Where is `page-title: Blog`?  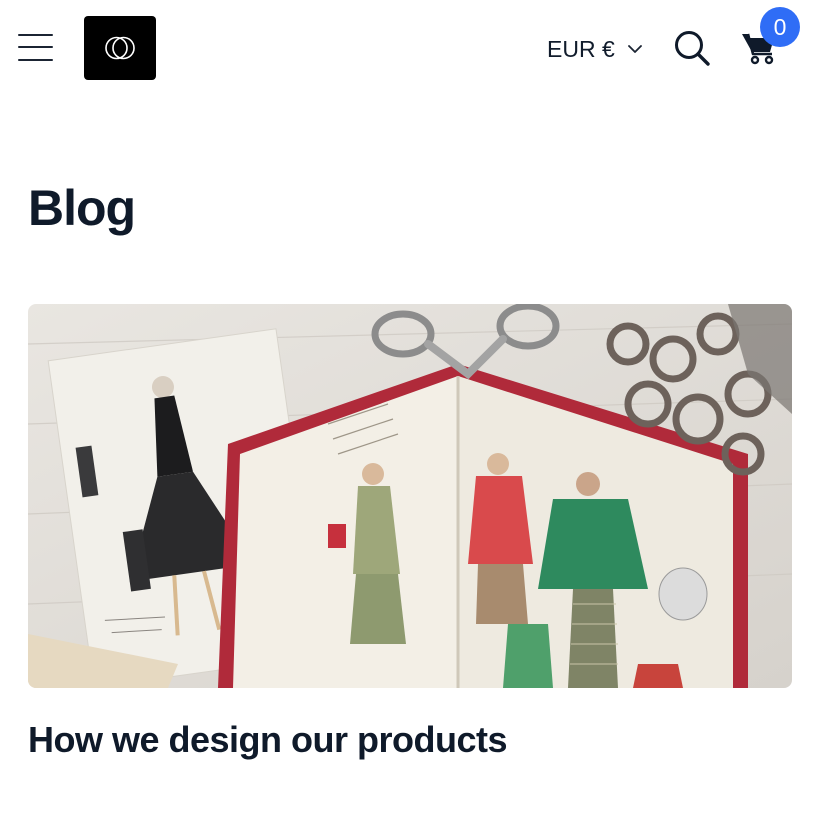 page-title: Blog is located at coordinates (82, 208).